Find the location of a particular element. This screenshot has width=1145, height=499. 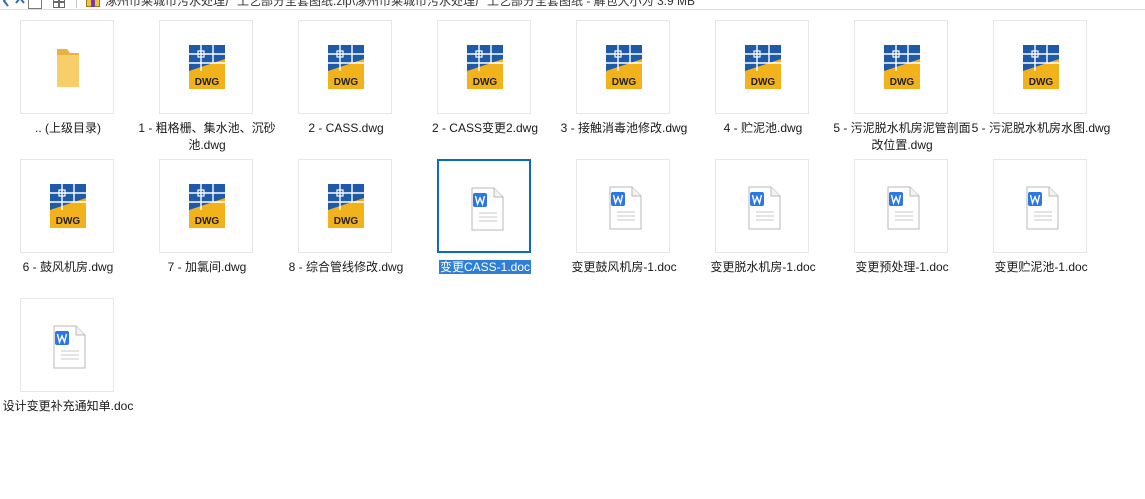

file-name: 2 - CASS.dwg is located at coordinates (346, 128).